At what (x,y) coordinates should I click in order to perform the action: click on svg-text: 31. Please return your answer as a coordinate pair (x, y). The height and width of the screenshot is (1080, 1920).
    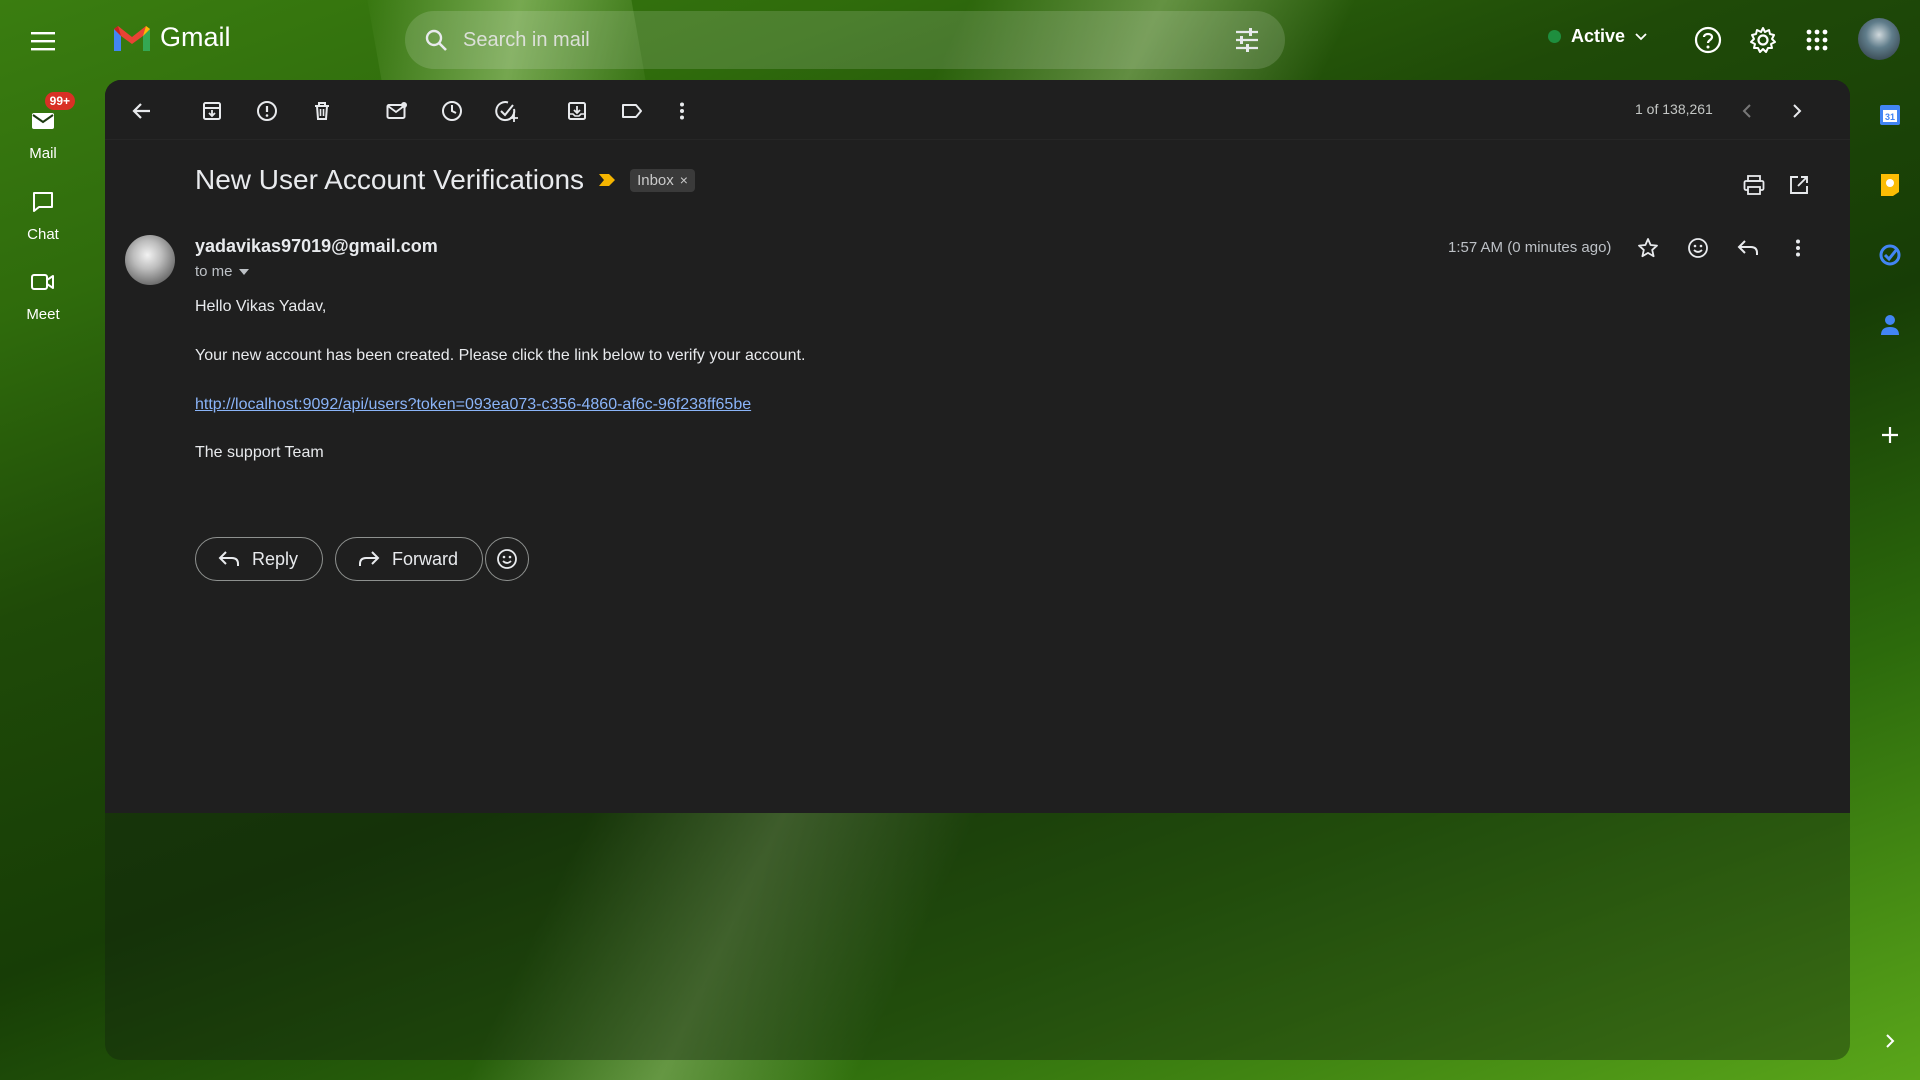
    Looking at the image, I should click on (1890, 117).